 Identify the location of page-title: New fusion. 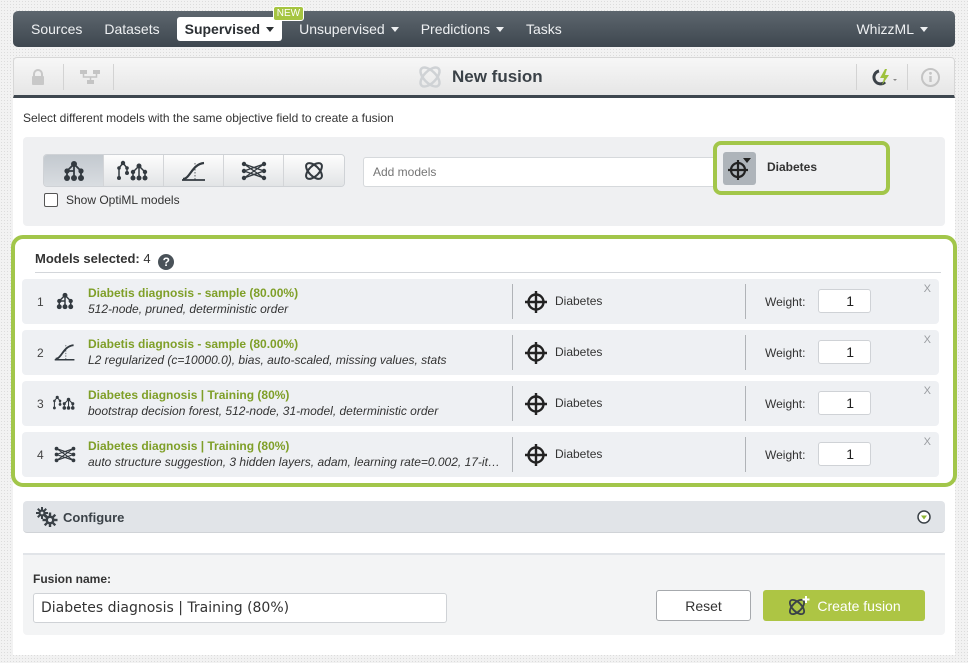
(479, 77).